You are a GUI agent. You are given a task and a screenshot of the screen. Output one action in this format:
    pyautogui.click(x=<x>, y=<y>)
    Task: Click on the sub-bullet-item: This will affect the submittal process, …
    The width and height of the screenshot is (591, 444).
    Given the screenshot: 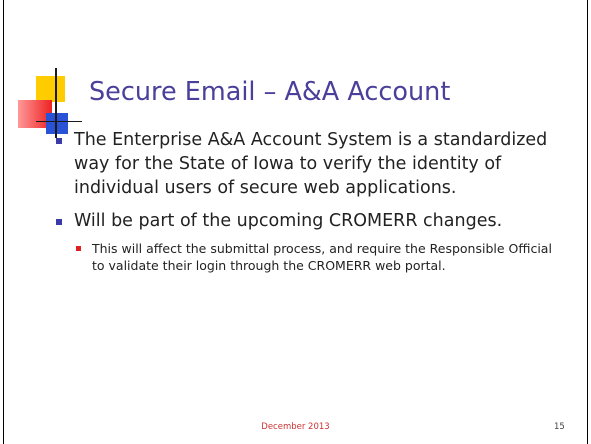 What is the action you would take?
    pyautogui.click(x=322, y=257)
    